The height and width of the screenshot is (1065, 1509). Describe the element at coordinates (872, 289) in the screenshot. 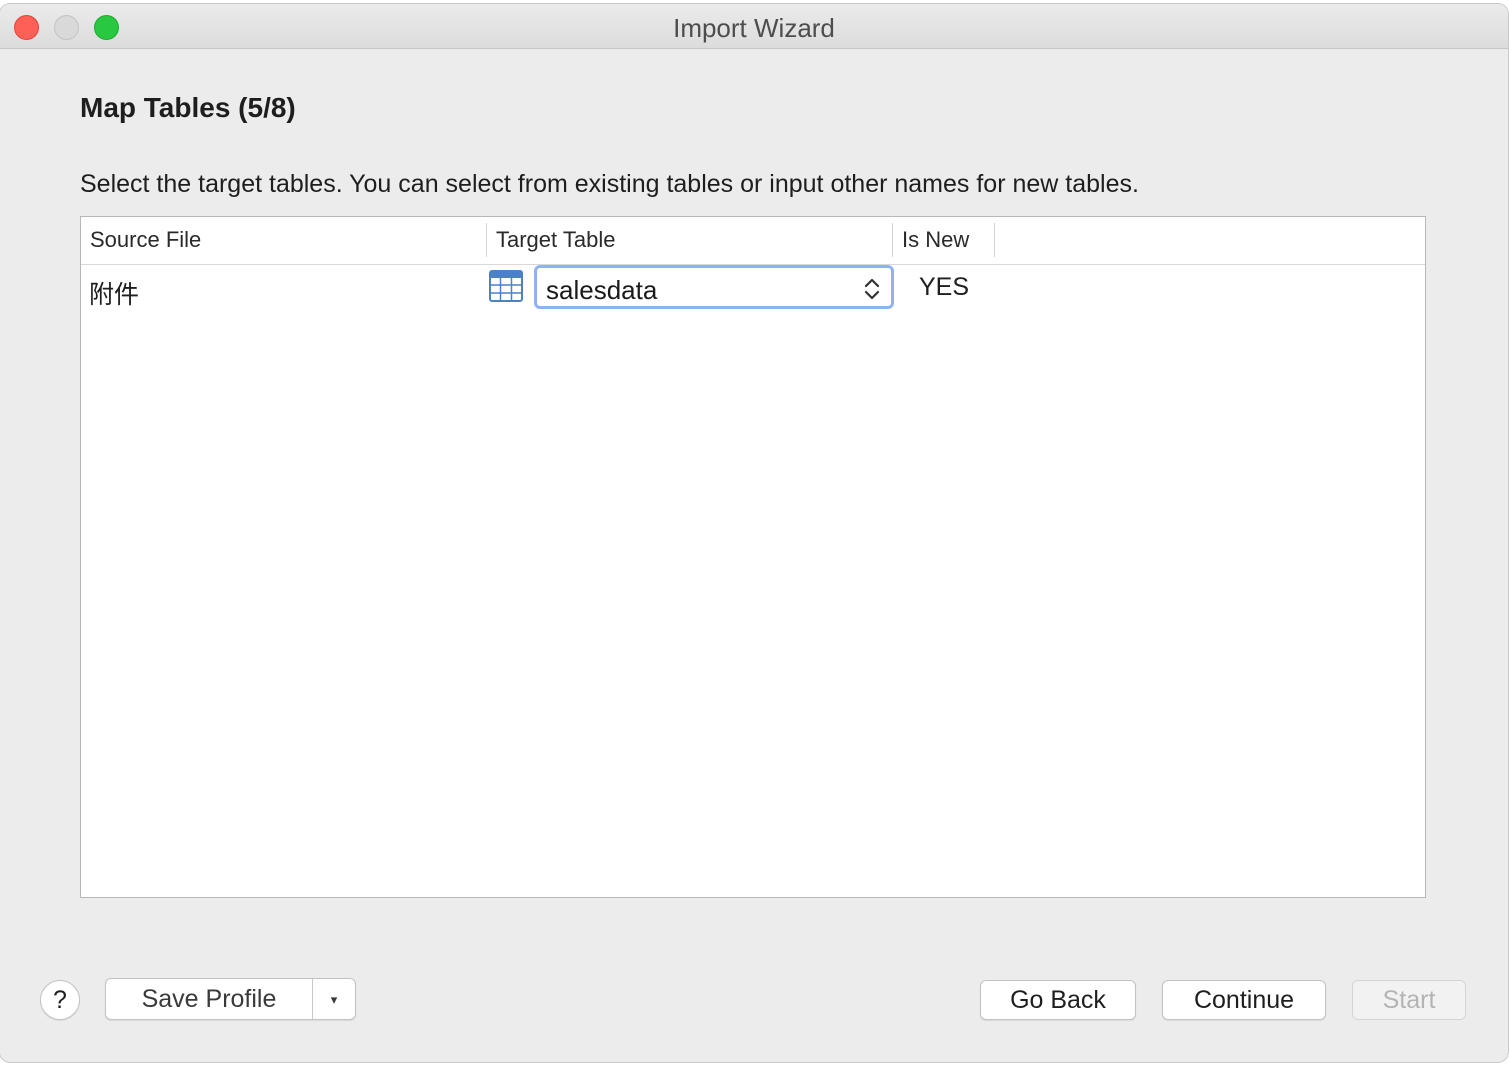

I see `up-down-chevron-icon` at that location.